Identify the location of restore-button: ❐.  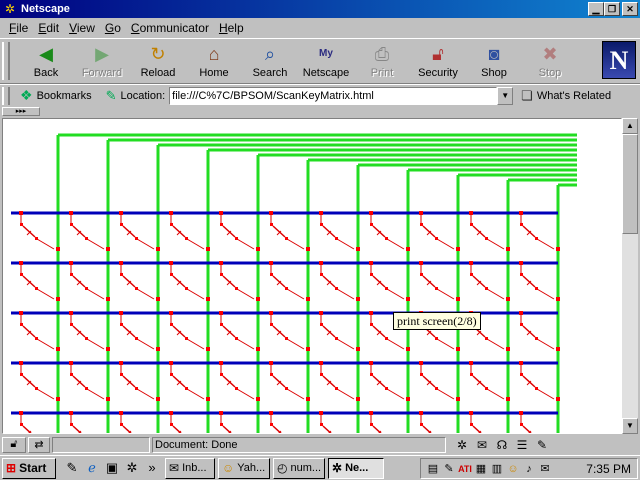
(612, 9).